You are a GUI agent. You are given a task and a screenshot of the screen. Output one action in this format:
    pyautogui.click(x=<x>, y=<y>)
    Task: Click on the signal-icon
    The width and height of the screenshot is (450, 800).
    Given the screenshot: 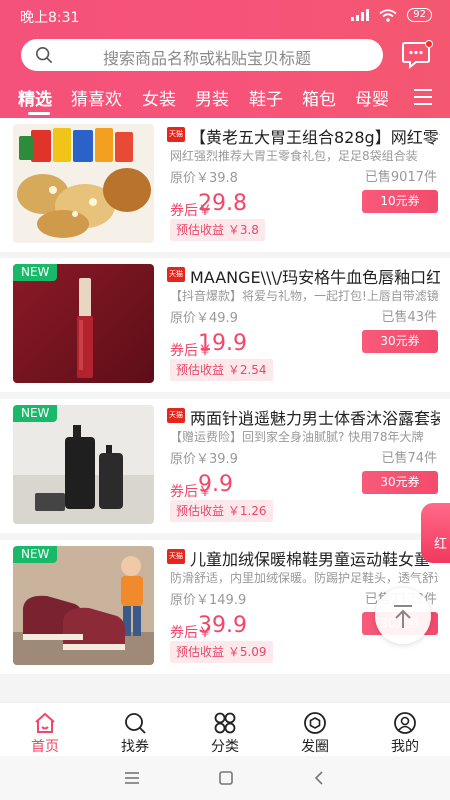 What is the action you would take?
    pyautogui.click(x=360, y=15)
    